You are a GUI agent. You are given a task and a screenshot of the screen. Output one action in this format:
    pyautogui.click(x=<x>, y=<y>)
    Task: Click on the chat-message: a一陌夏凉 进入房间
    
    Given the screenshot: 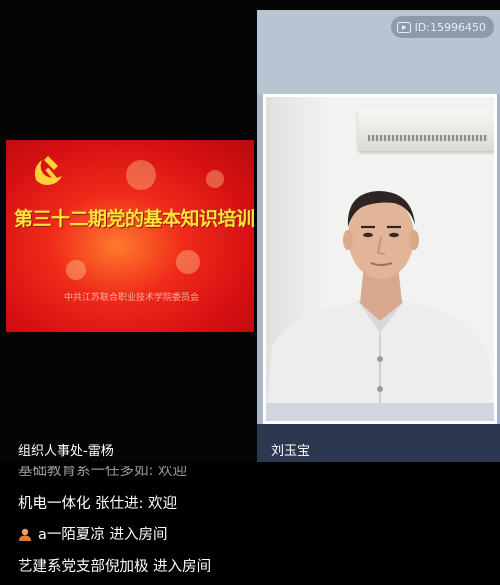 What is the action you would take?
    pyautogui.click(x=93, y=533)
    